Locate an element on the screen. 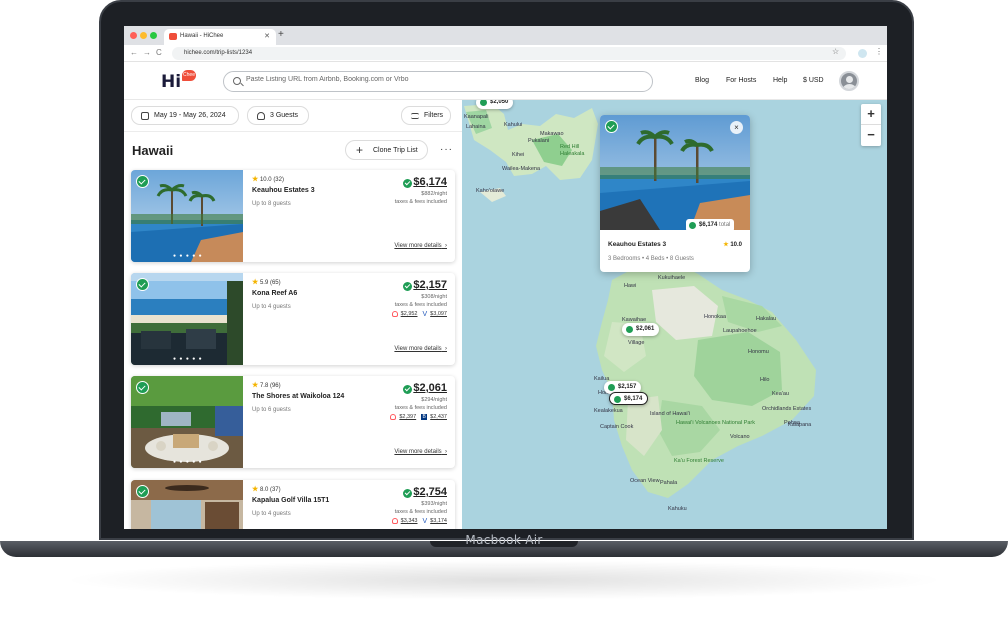  listing-price: $2,157 is located at coordinates (430, 285).